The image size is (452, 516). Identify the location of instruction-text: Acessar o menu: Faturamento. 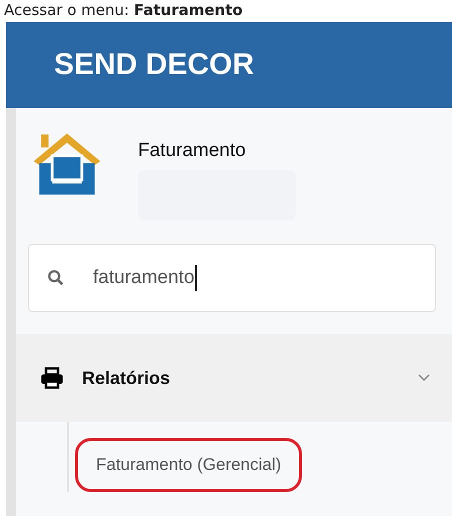
(123, 10).